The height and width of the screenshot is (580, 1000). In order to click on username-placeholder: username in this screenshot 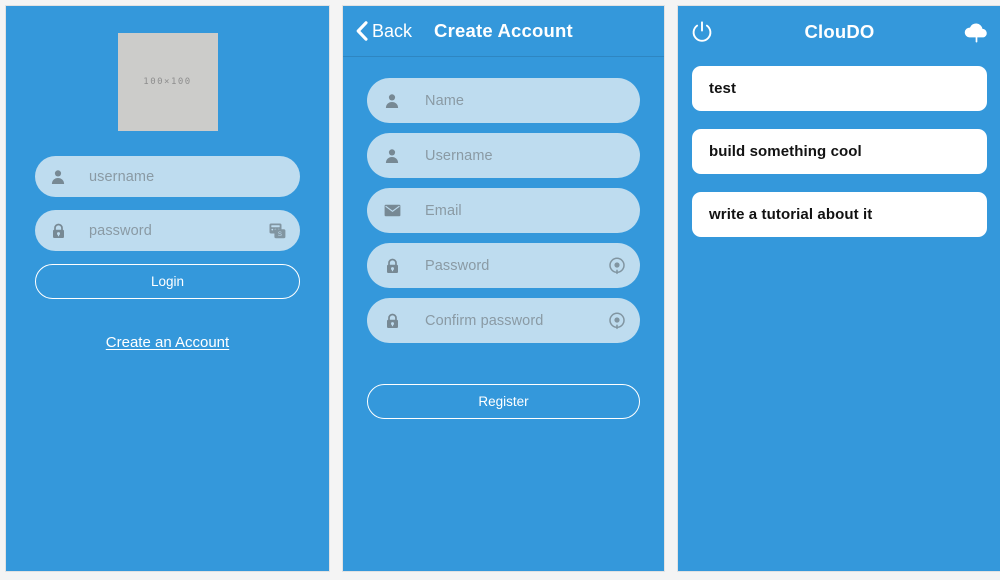, I will do `click(122, 176)`.